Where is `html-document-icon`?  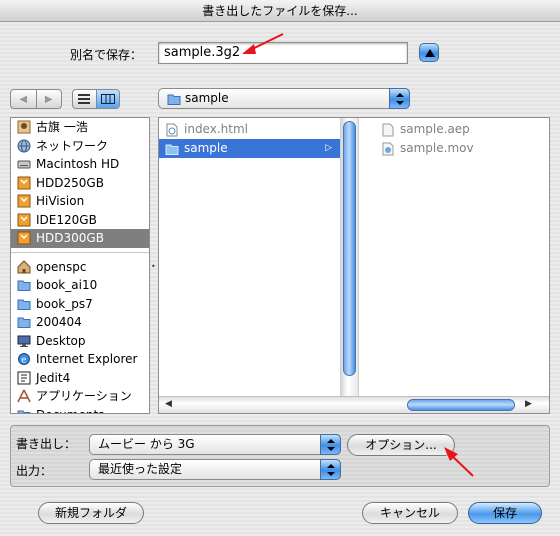 html-document-icon is located at coordinates (172, 129).